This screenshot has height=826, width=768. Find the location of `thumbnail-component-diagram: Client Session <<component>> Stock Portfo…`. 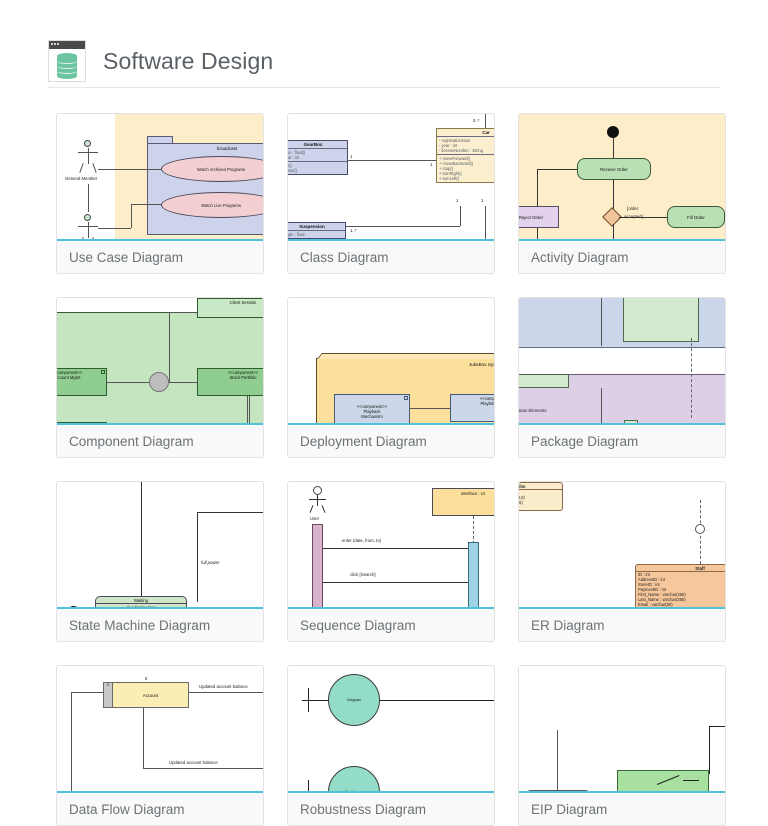

thumbnail-component-diagram: Client Session <<component>> Stock Portfo… is located at coordinates (160, 361).